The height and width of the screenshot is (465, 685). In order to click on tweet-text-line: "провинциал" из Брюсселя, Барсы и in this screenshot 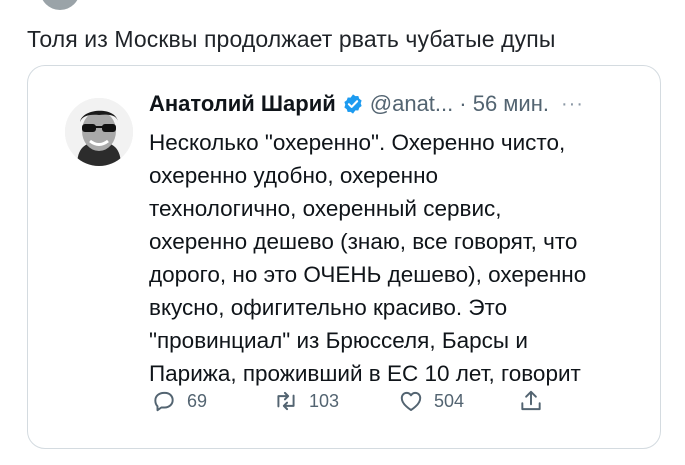, I will do `click(338, 340)`.